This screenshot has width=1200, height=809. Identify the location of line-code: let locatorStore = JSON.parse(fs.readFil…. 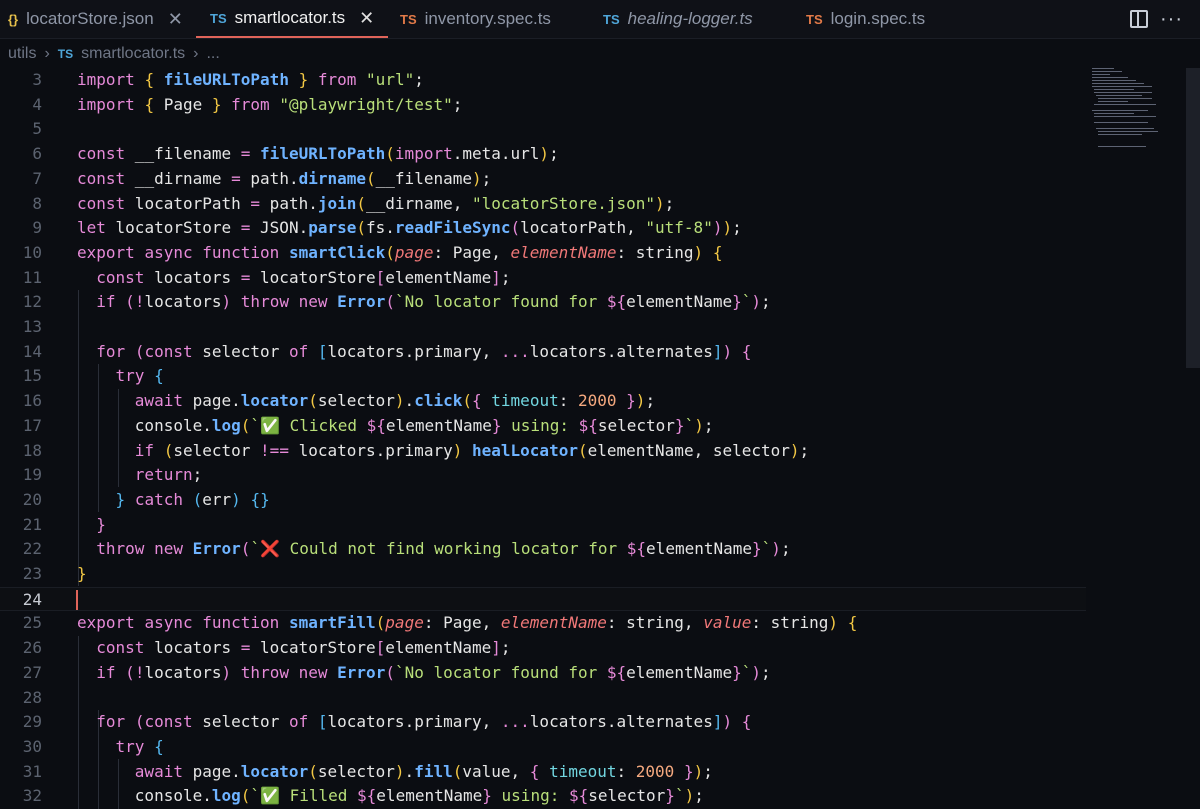
(409, 228).